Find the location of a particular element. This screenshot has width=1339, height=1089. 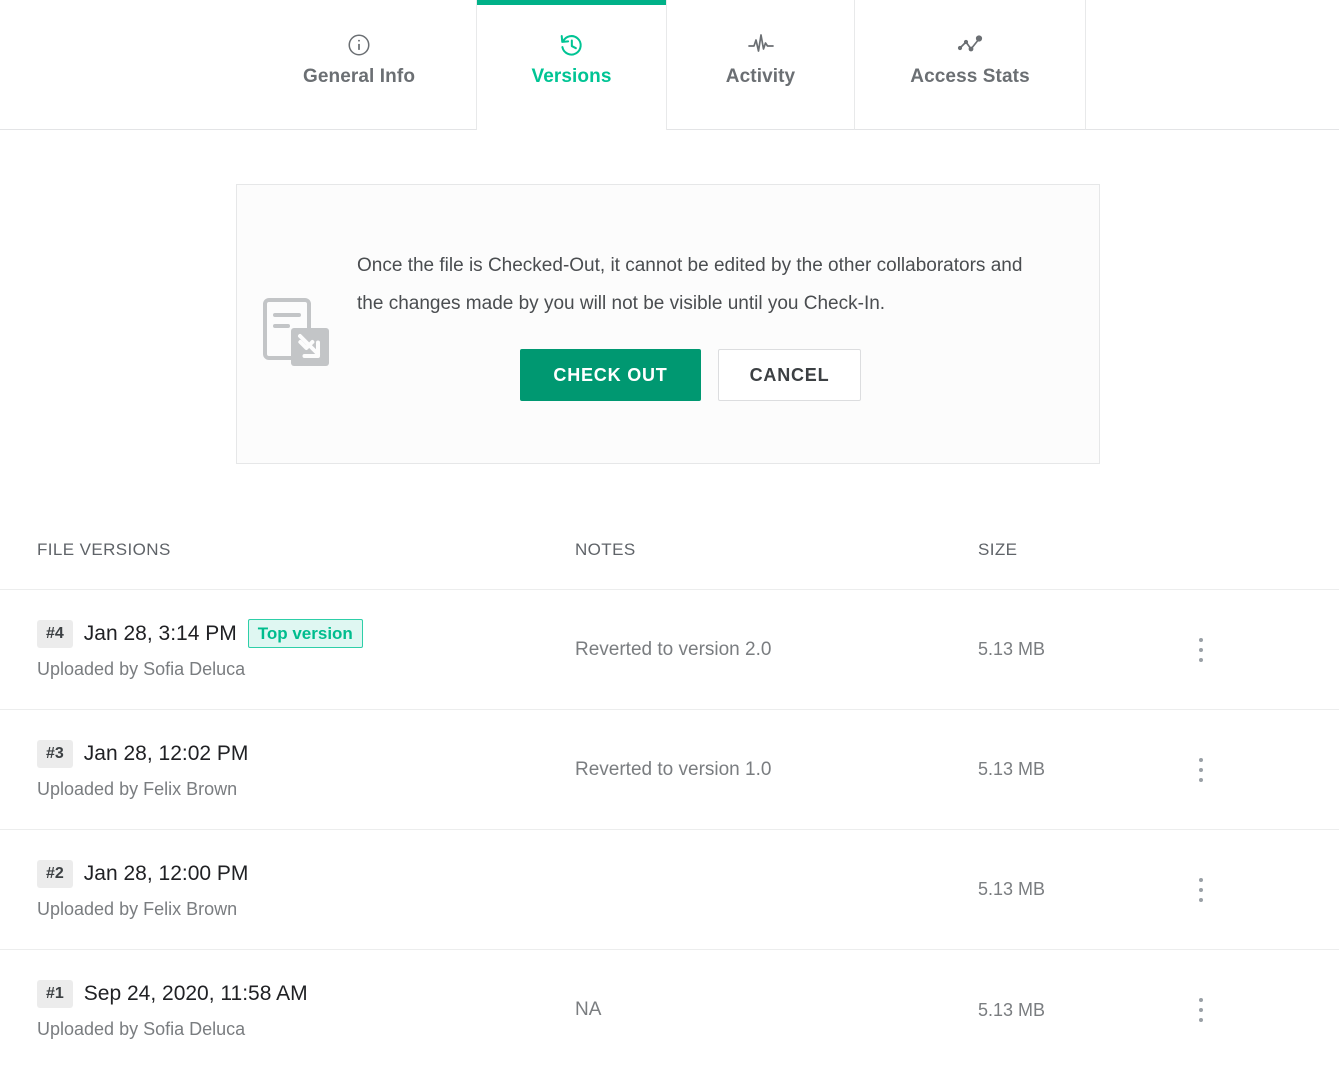

tabbar-spacer-right is located at coordinates (1212, 65).